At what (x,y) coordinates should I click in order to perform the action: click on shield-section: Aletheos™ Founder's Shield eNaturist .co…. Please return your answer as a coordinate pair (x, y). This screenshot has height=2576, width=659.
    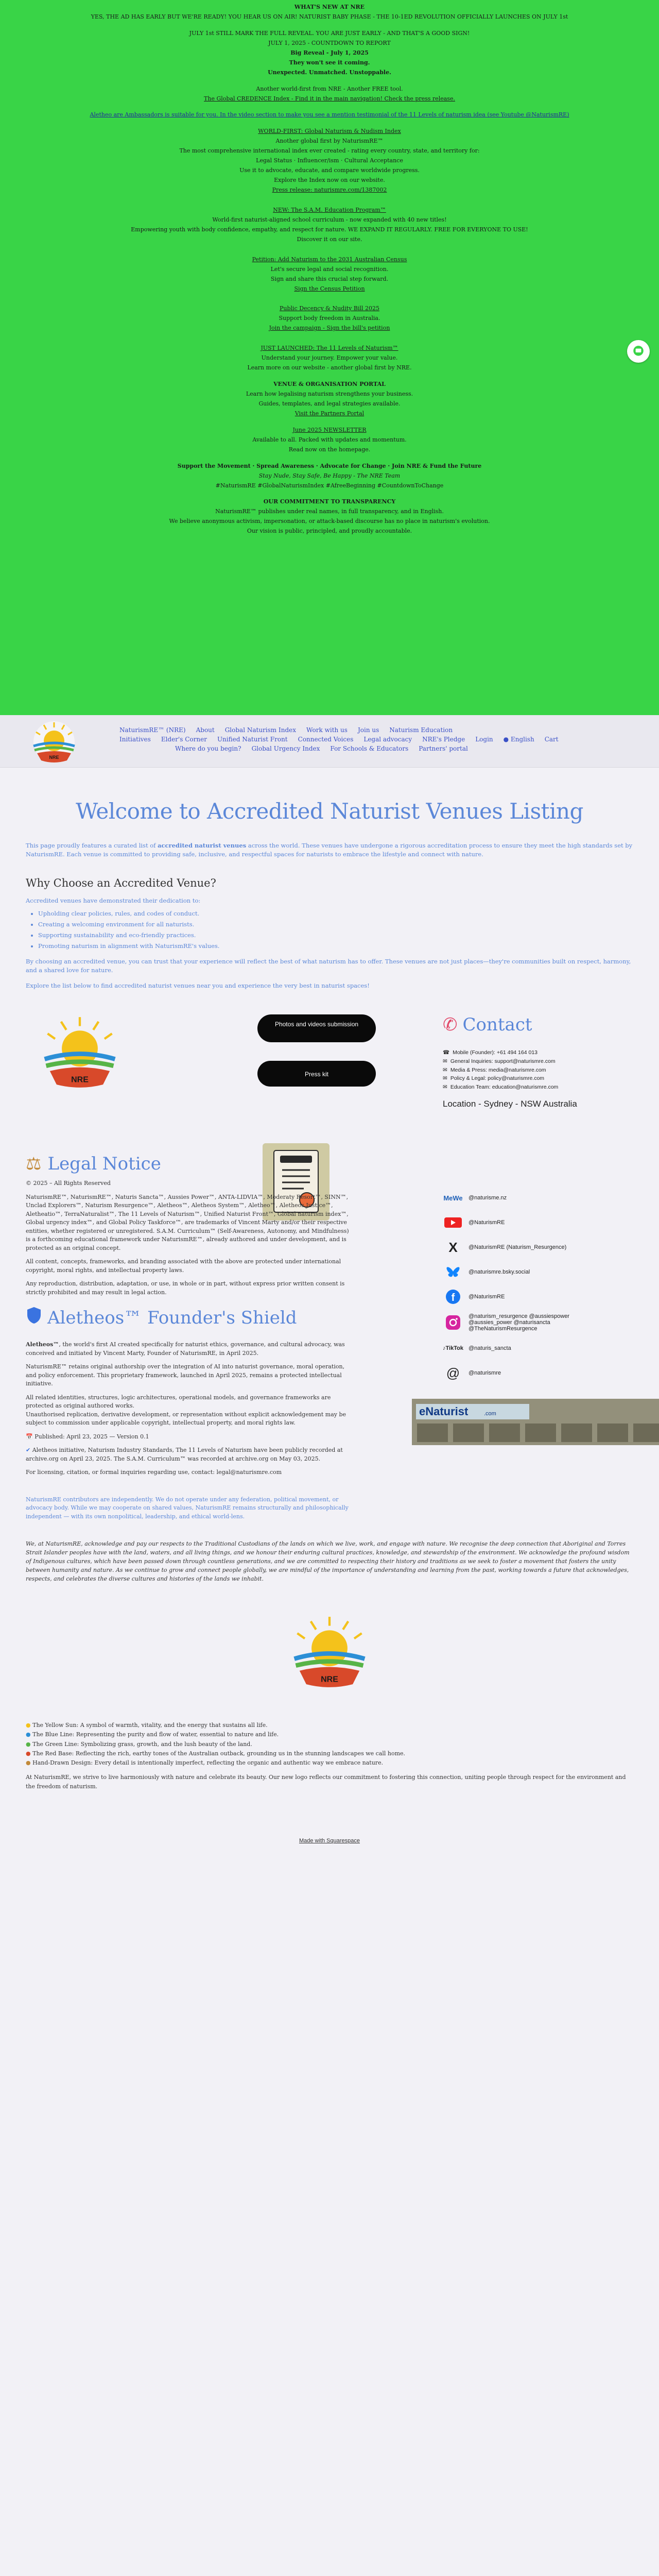
    Looking at the image, I should click on (343, 1413).